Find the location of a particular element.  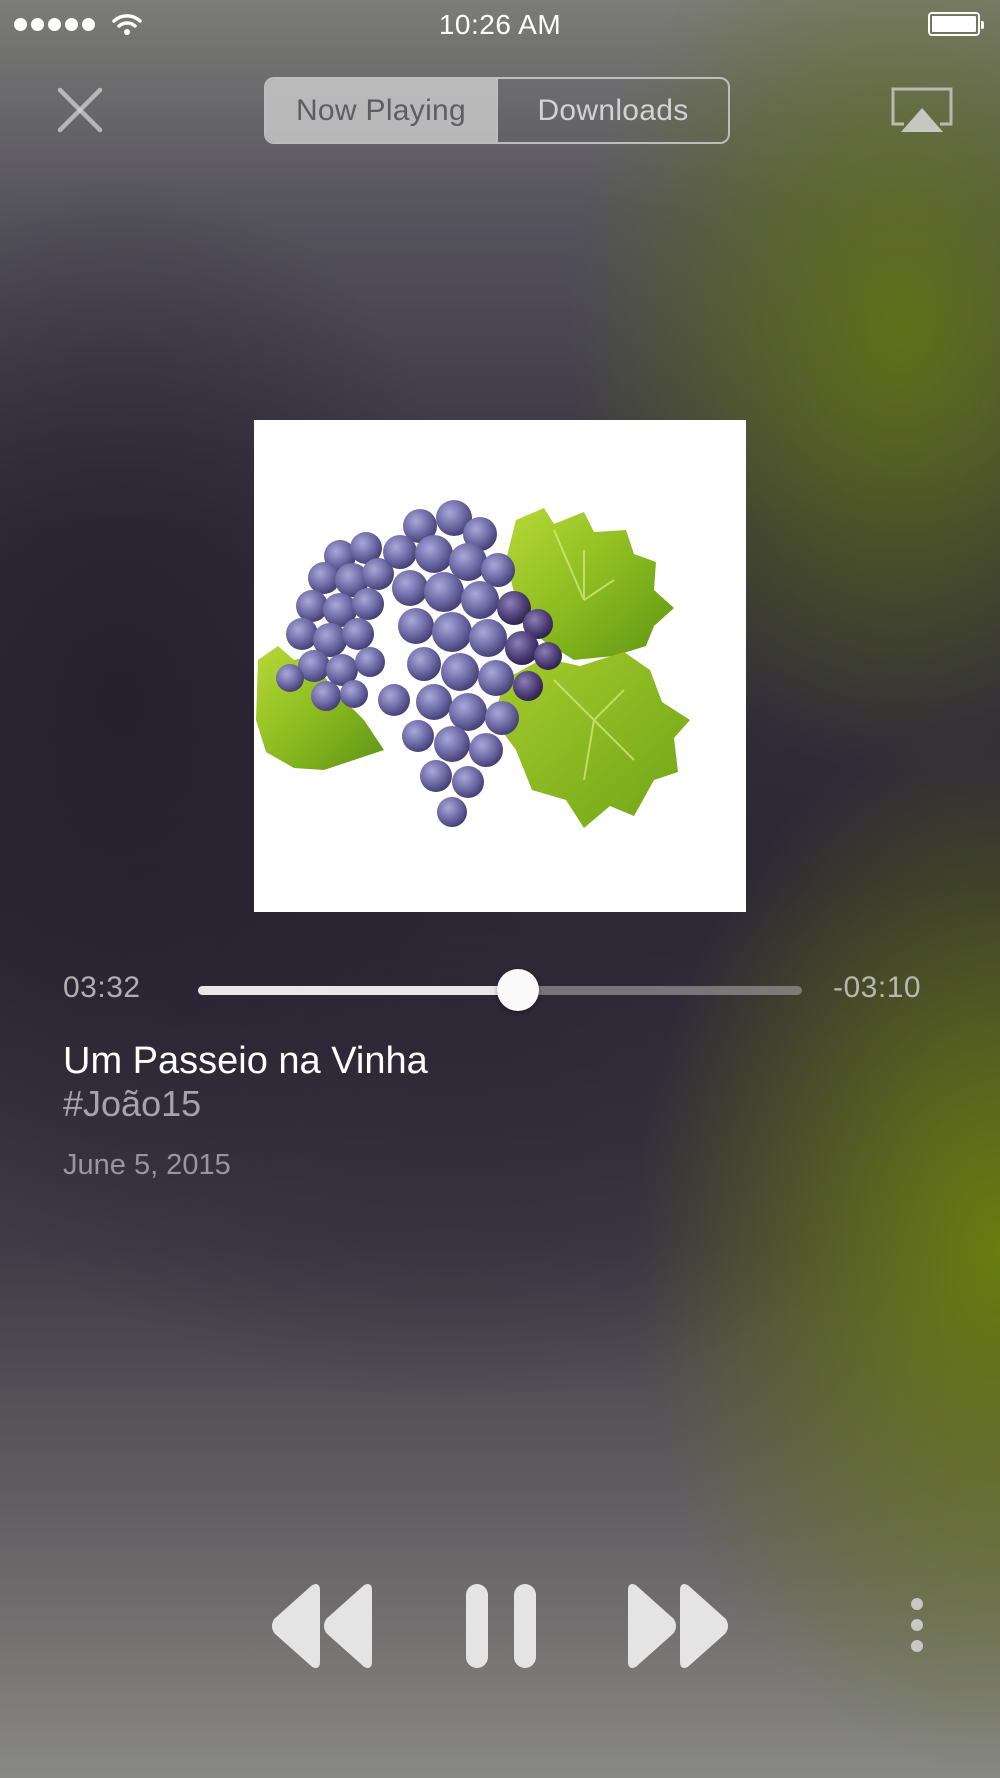

progress-thumb is located at coordinates (518, 990).